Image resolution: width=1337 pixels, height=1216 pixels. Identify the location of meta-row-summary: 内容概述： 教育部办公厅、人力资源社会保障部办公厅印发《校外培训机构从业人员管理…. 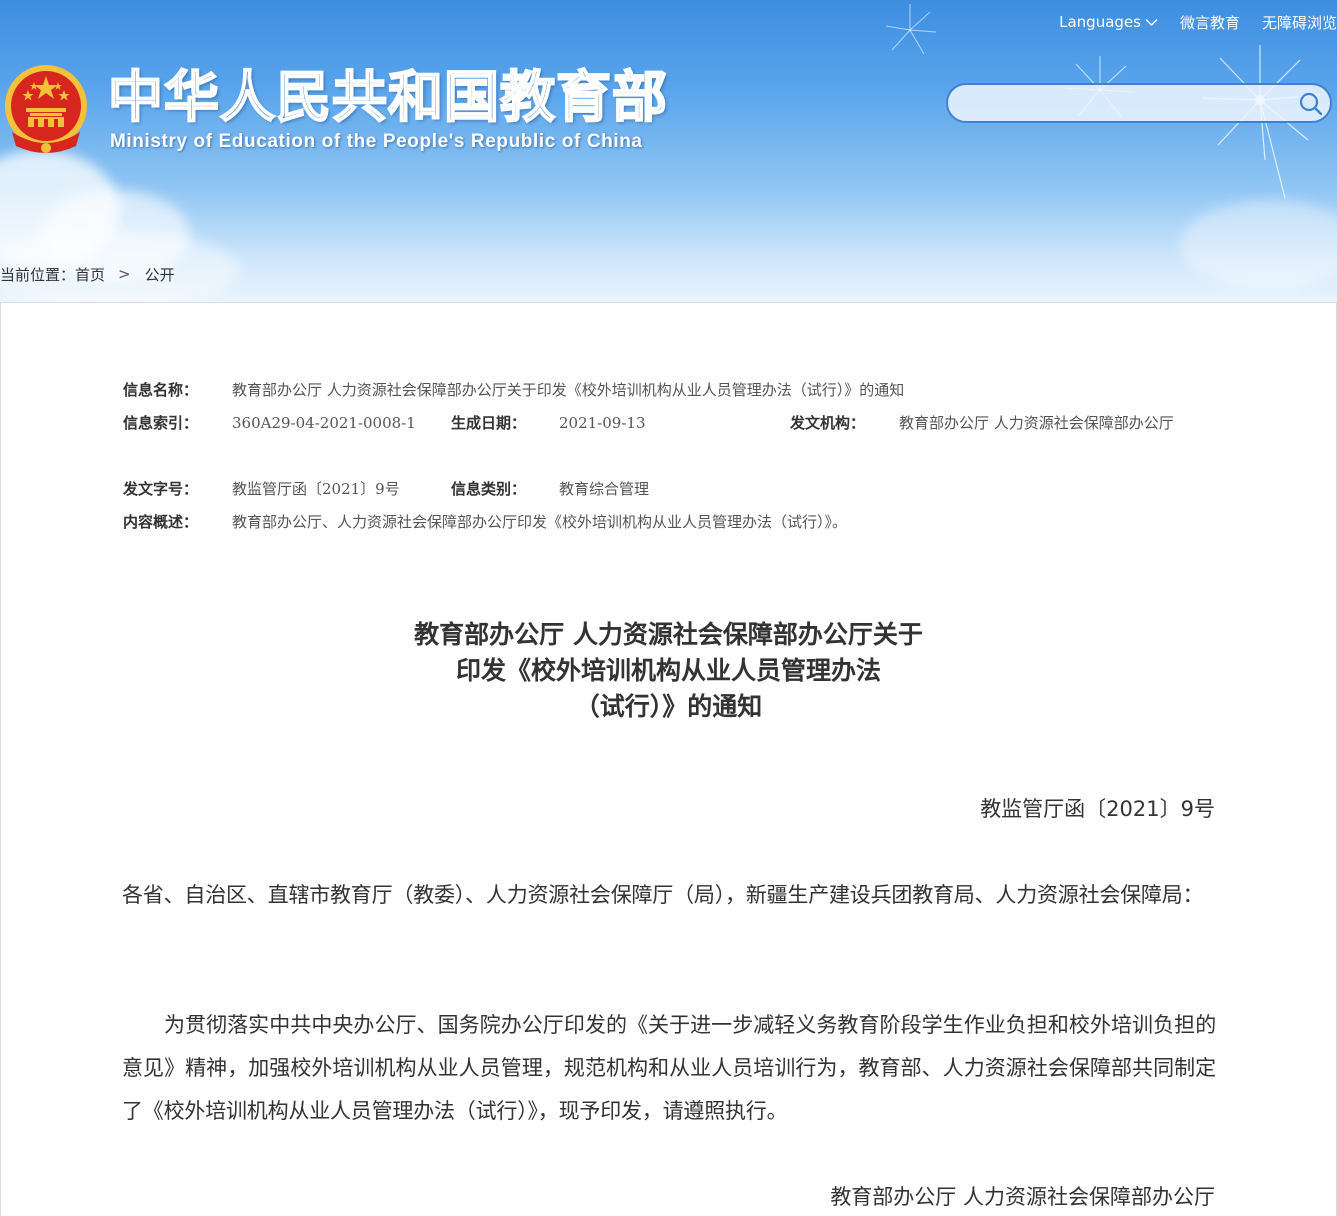
(673, 522).